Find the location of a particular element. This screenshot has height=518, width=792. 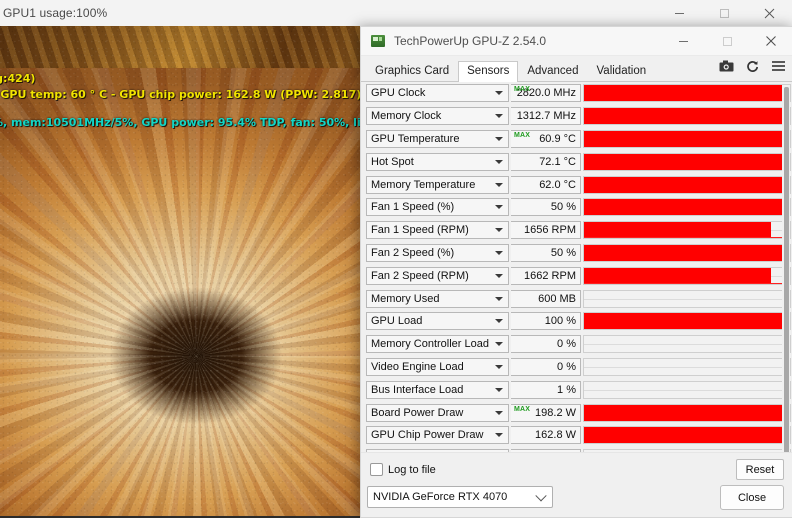

sensor-select-5: Fan 1 Speed (%) is located at coordinates (437, 207).